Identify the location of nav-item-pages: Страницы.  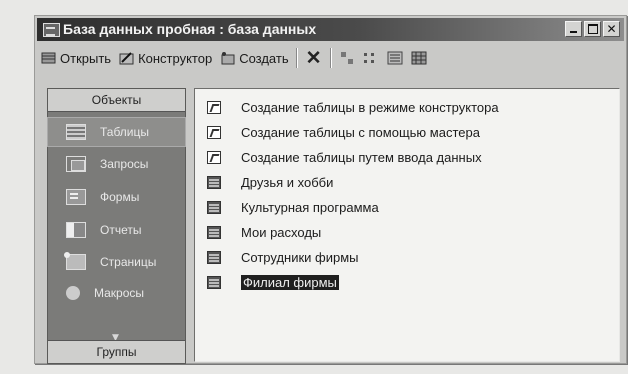
(116, 262).